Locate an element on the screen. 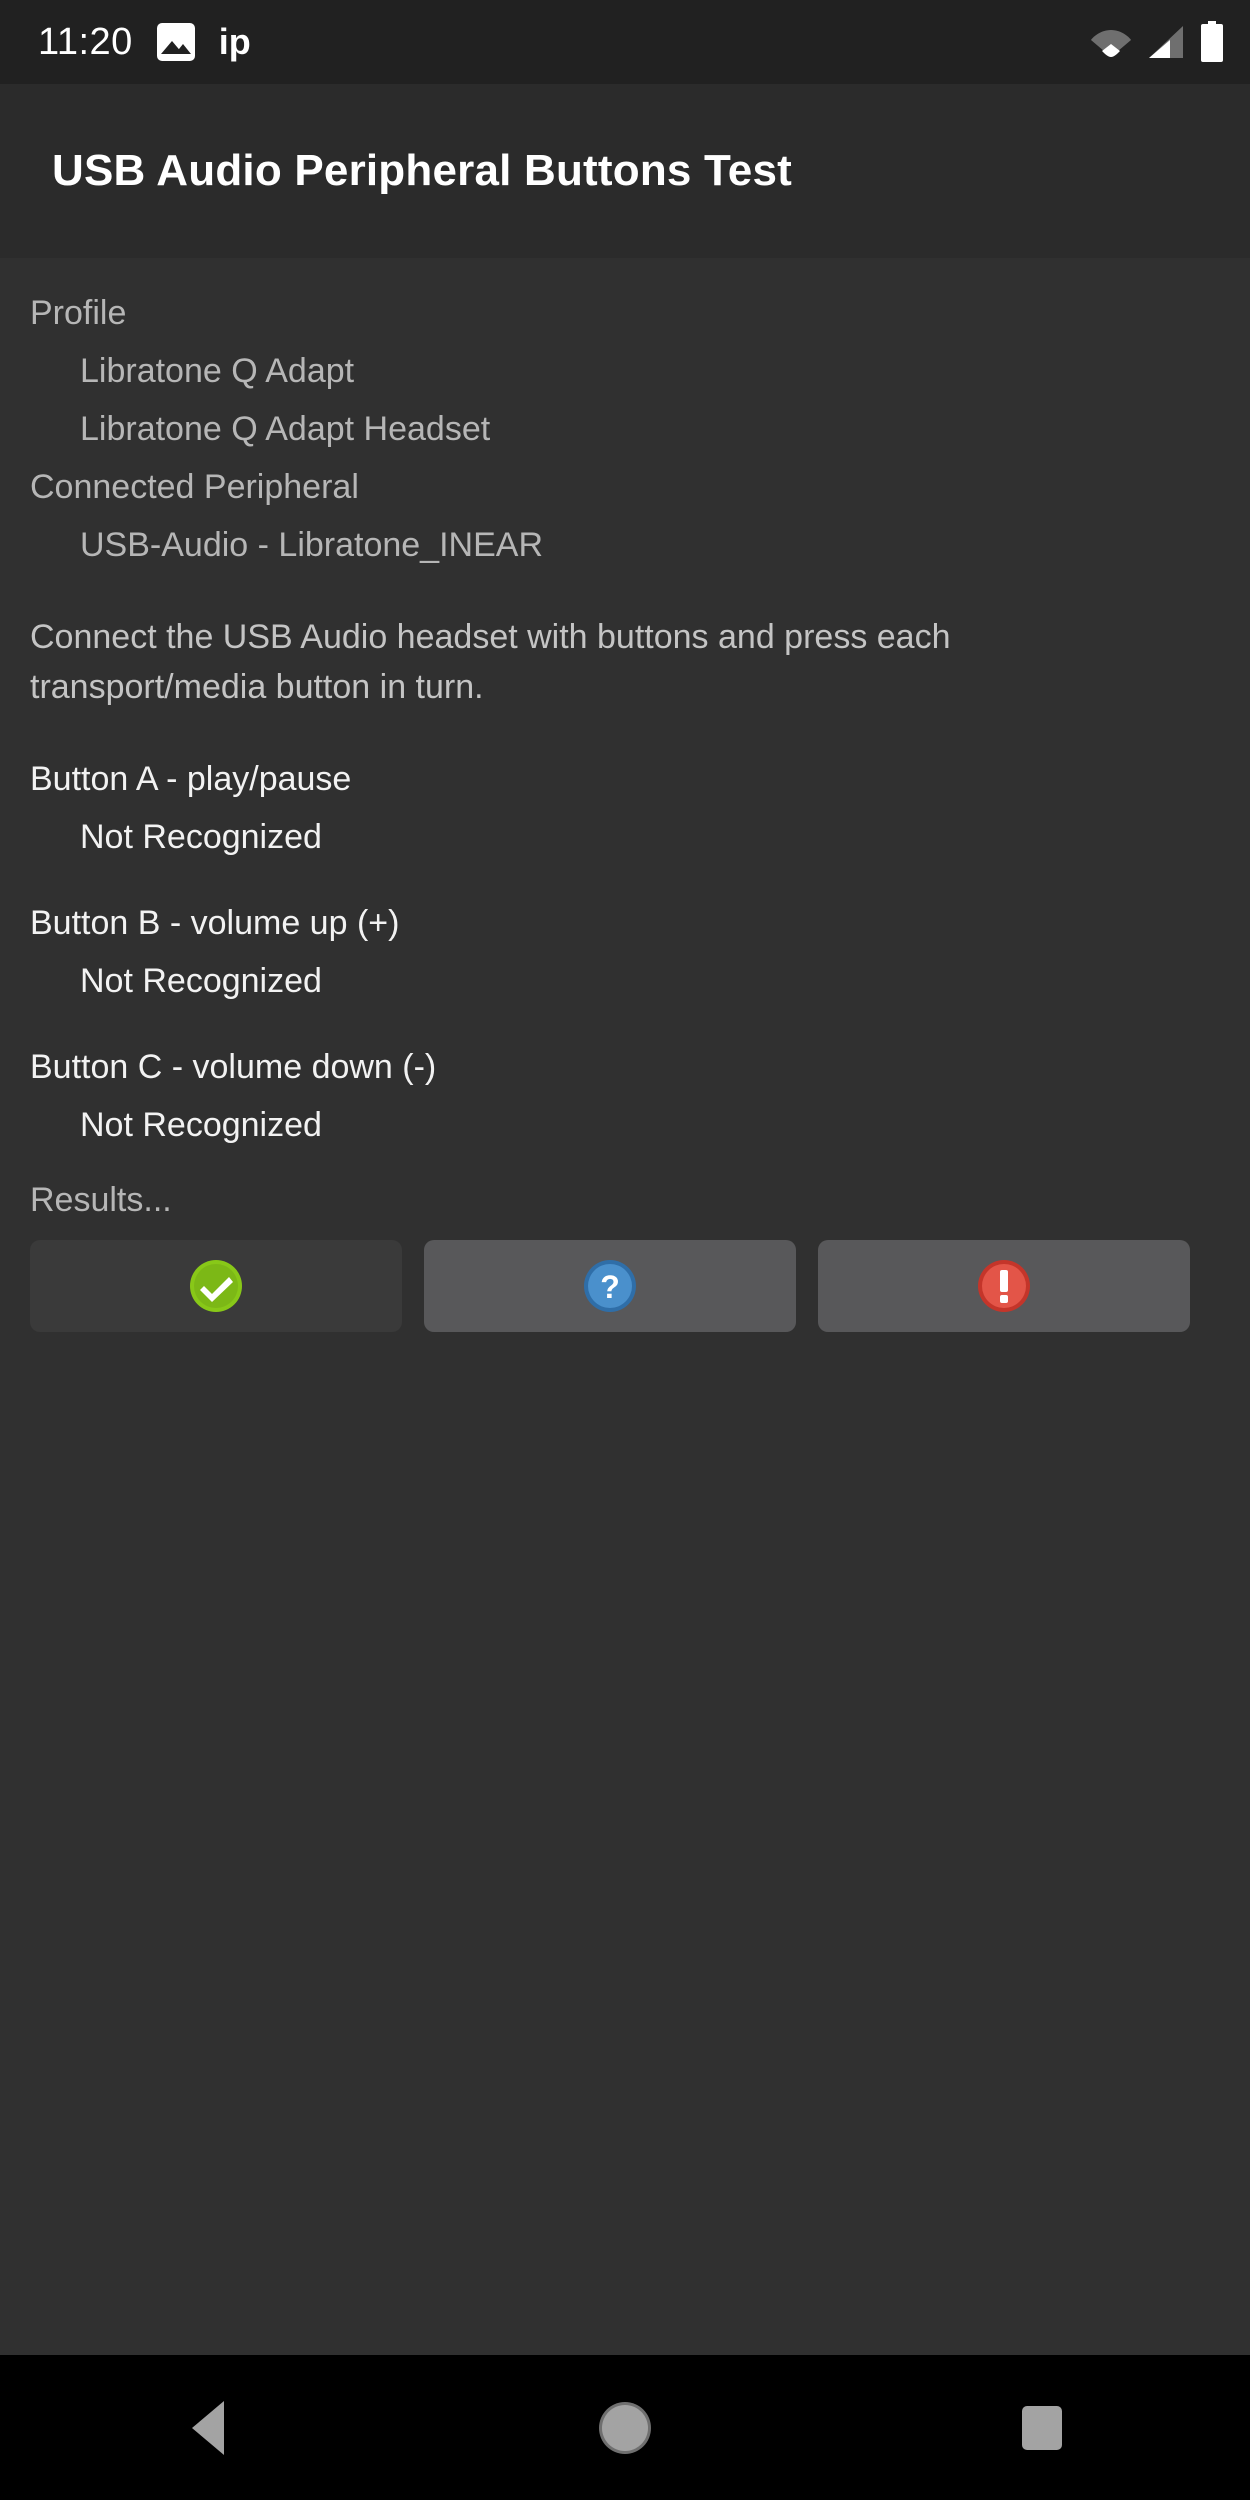 The height and width of the screenshot is (2500, 1250). nav-recents-button is located at coordinates (1042, 2427).